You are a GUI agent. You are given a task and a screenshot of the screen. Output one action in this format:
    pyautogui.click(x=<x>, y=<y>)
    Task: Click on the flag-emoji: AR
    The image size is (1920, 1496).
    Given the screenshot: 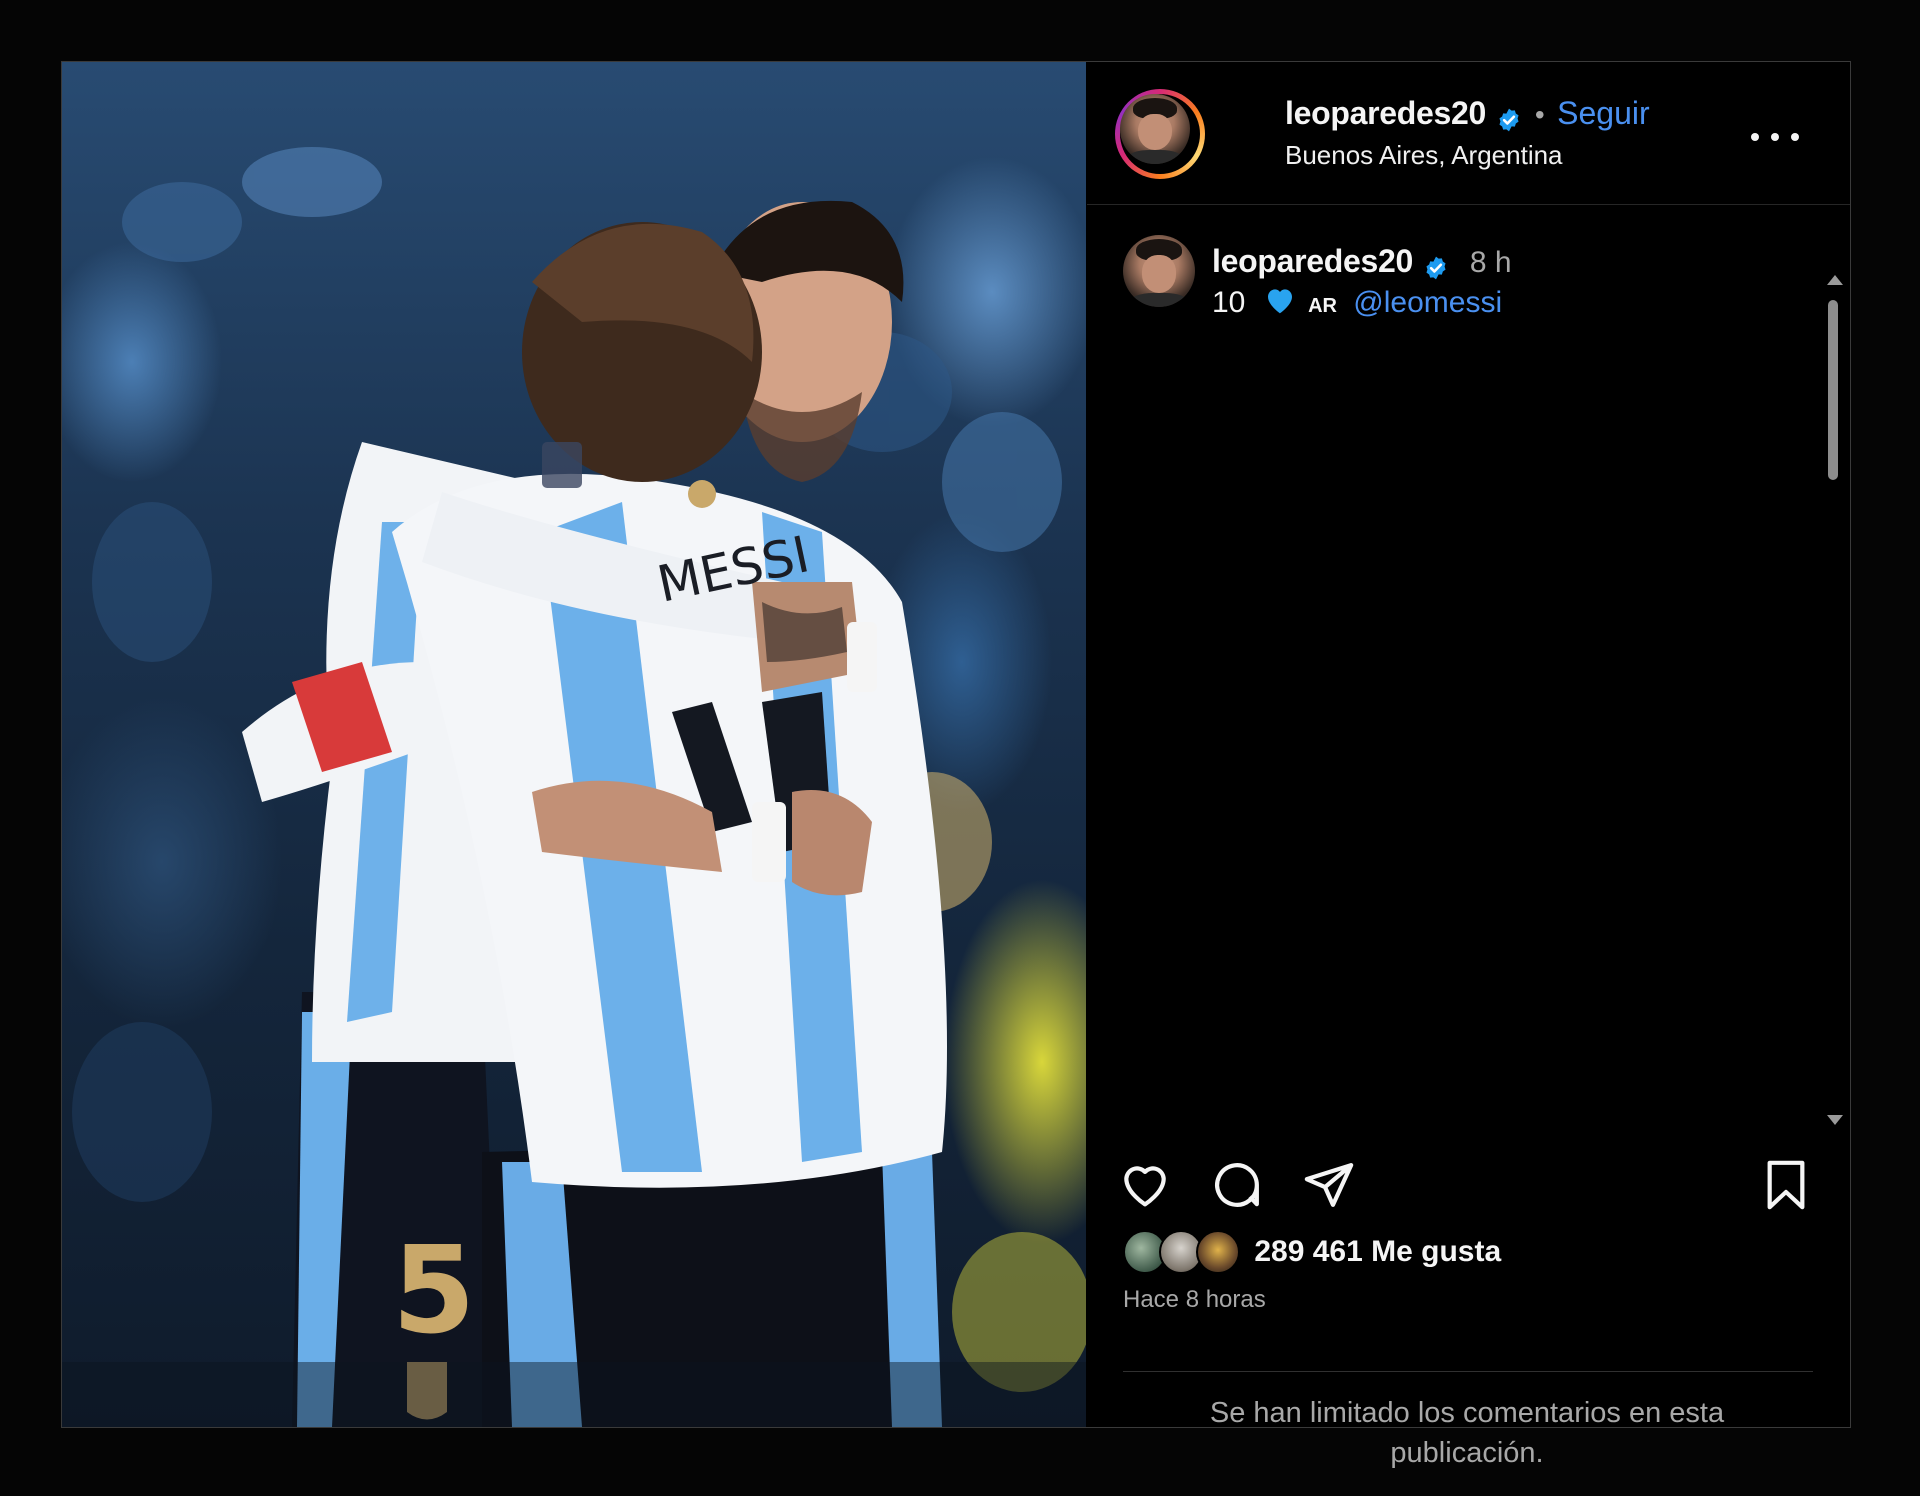 What is the action you would take?
    pyautogui.click(x=1322, y=306)
    